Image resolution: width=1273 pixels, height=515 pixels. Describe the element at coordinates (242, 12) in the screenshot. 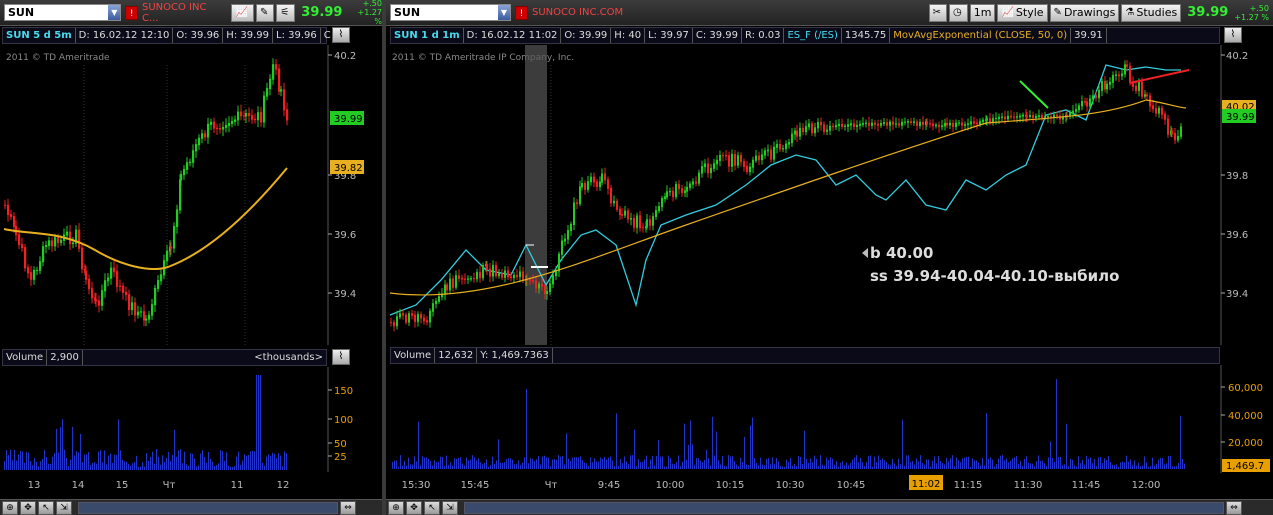

I see `left-chart-icon-button: 📈` at that location.